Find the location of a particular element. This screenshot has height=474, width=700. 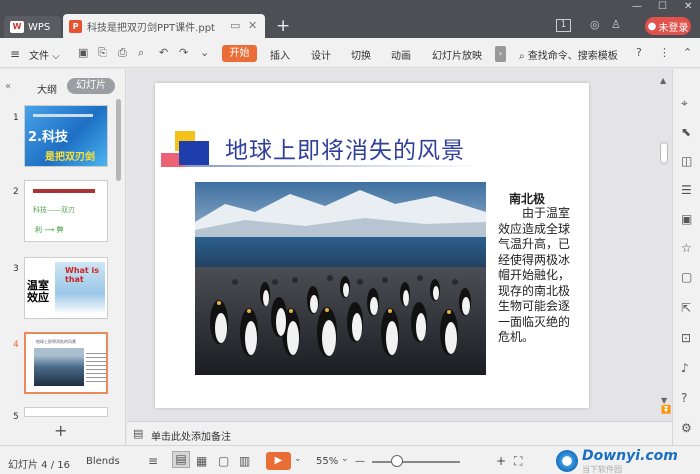

tab-insert: 插入 is located at coordinates (280, 54).